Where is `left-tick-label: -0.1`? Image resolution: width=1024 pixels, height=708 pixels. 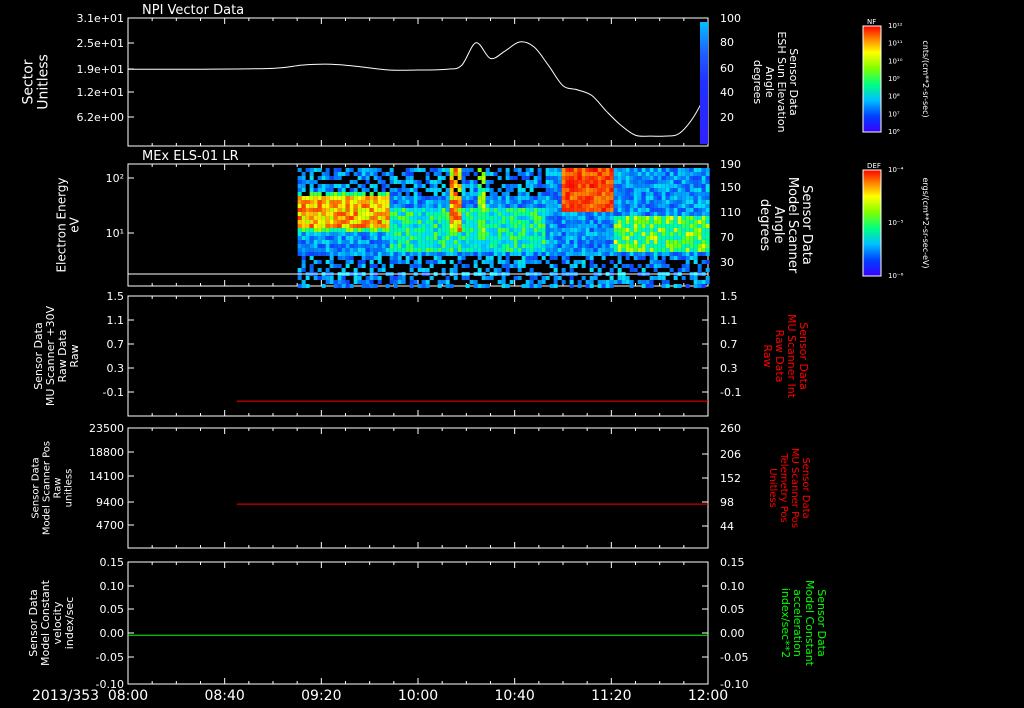 left-tick-label: -0.1 is located at coordinates (113, 392).